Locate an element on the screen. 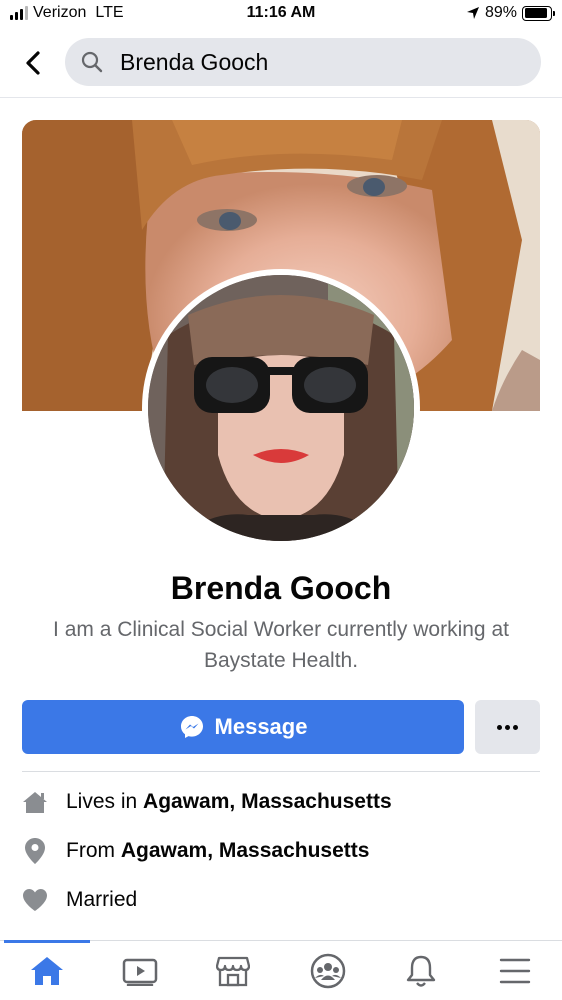 This screenshot has height=1000, width=562. info-from-prefix: From is located at coordinates (90, 850).